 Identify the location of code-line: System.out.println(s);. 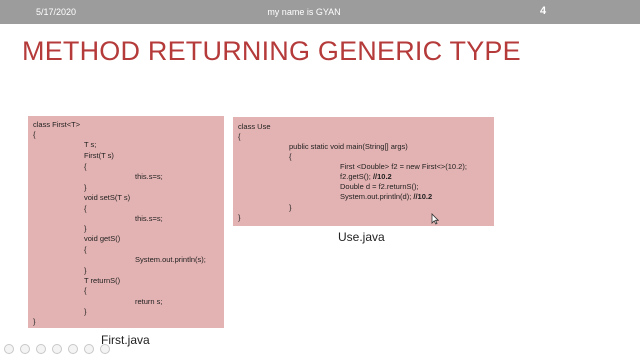
(170, 259).